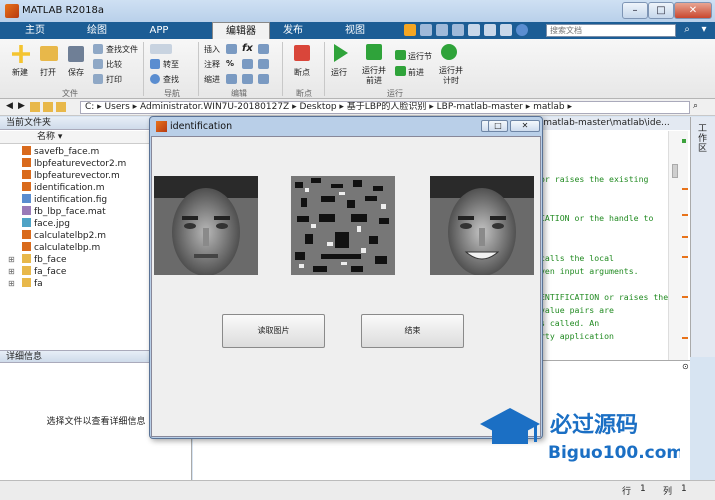 This screenshot has width=715, height=500. What do you see at coordinates (357, 490) in the screenshot?
I see `status-bar` at bounding box center [357, 490].